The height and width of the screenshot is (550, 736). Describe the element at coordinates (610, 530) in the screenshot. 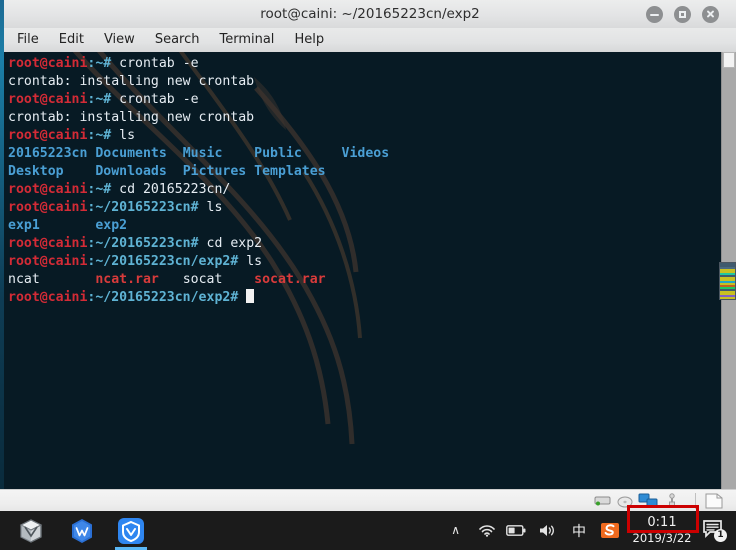

I see `tray-sogou-icon` at that location.